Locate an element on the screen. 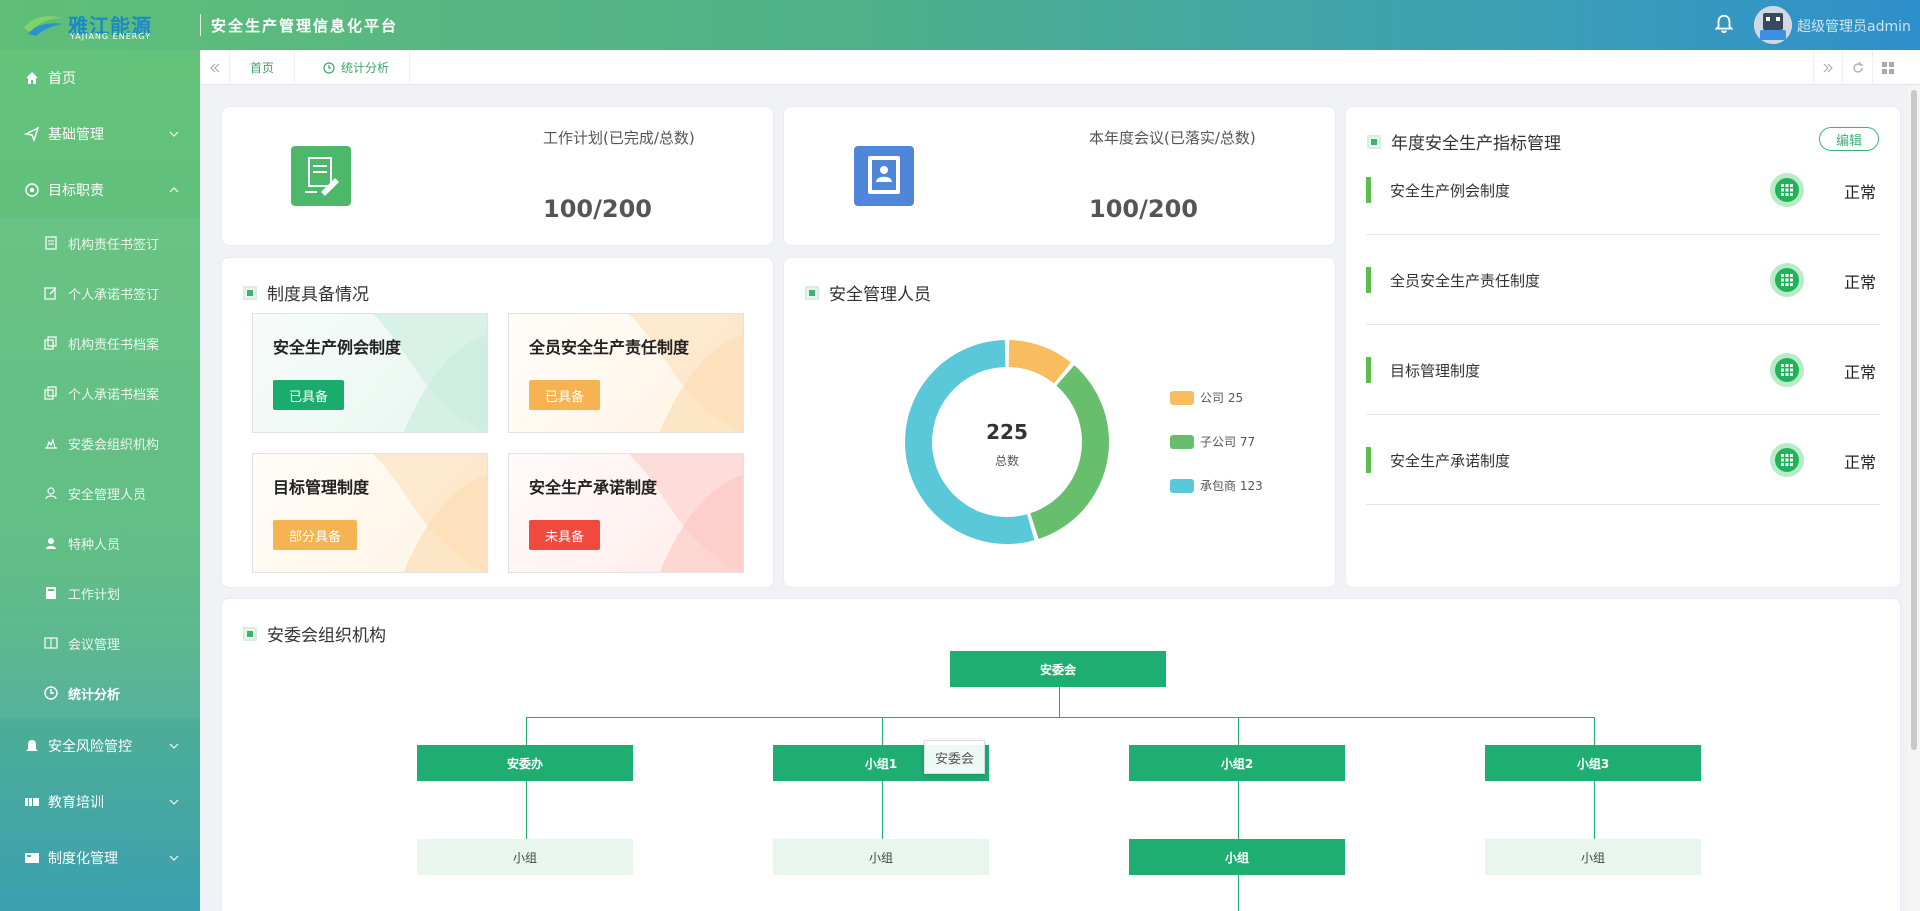 This screenshot has width=1920, height=911. double-chevron-left-icon is located at coordinates (214, 67).